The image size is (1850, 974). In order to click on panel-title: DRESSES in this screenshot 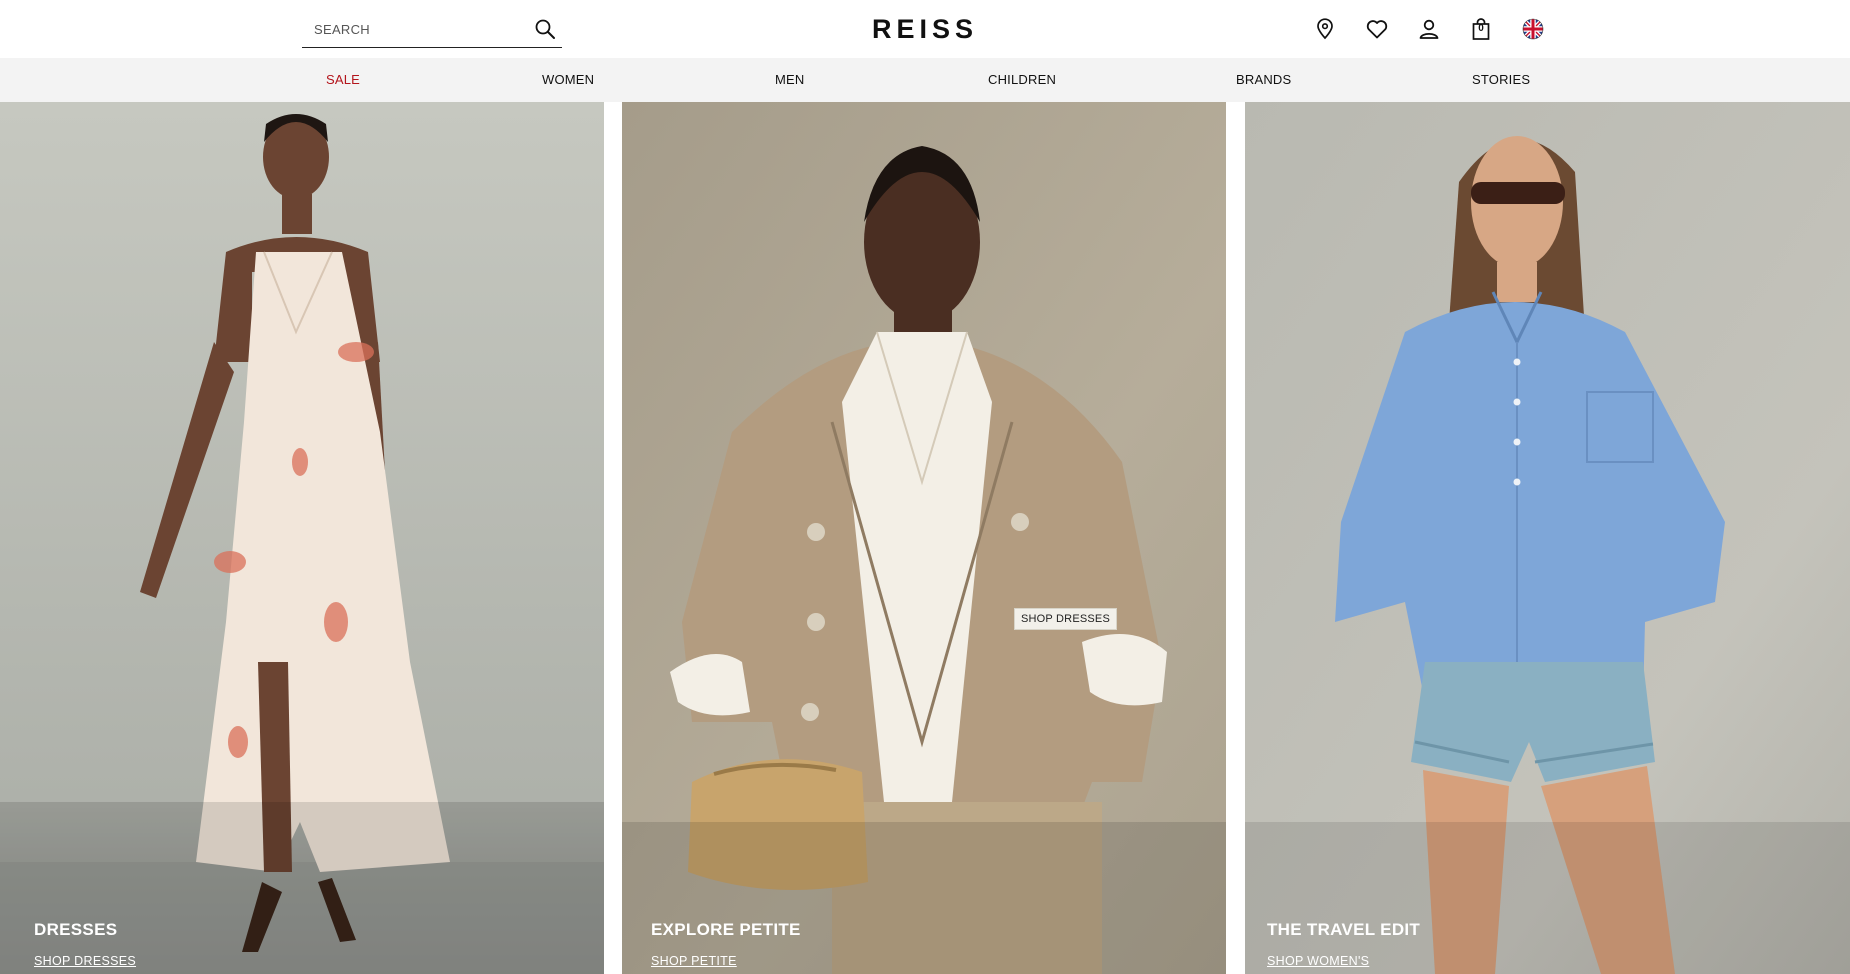, I will do `click(76, 929)`.